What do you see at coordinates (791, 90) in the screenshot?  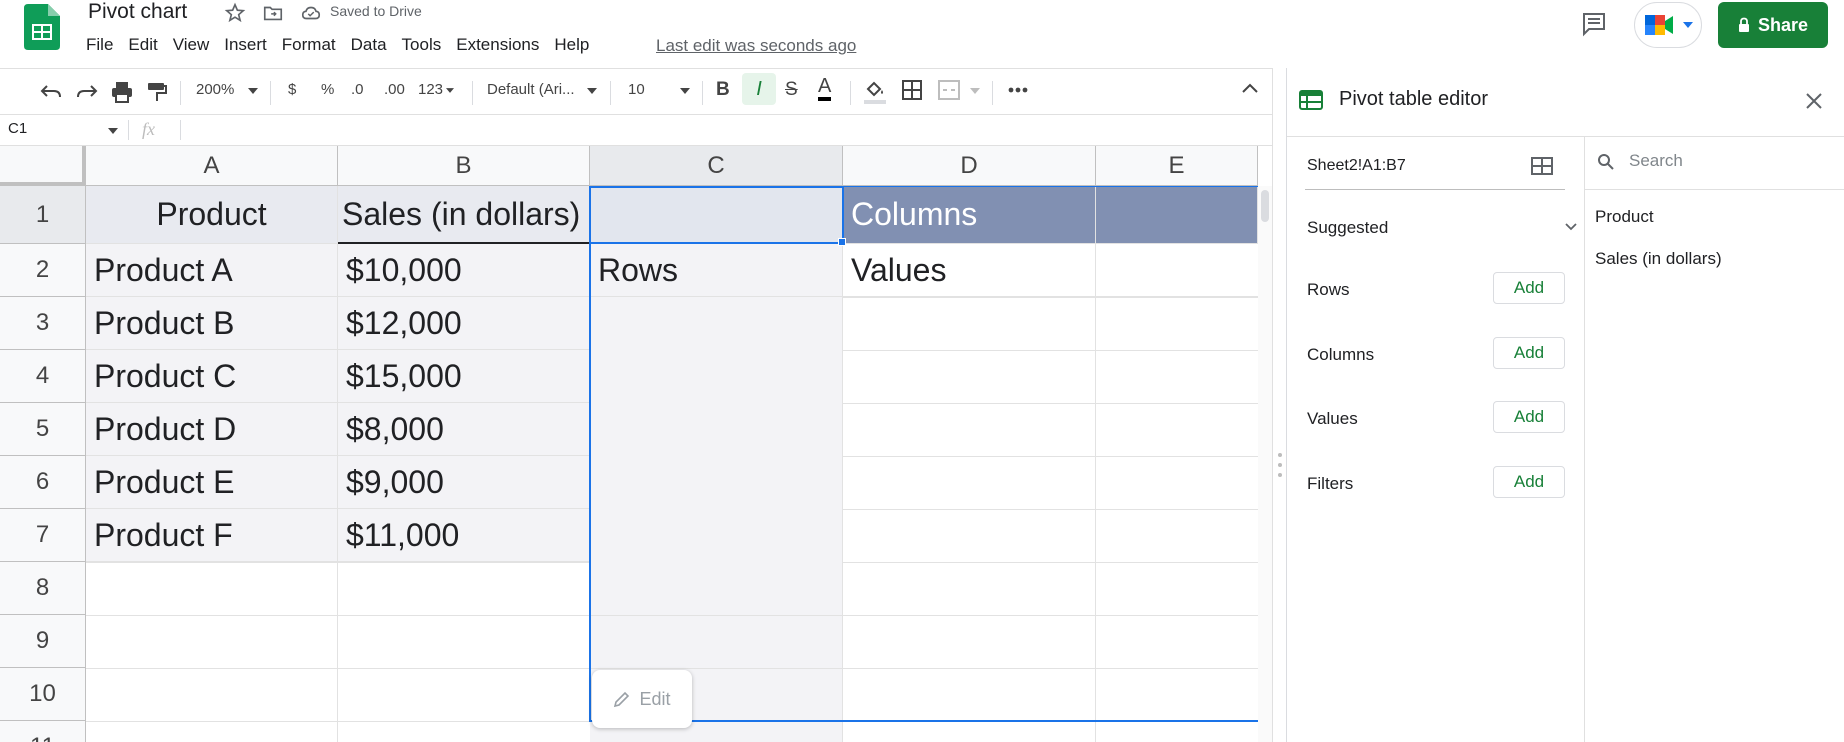 I see `strikethrough-button: S` at bounding box center [791, 90].